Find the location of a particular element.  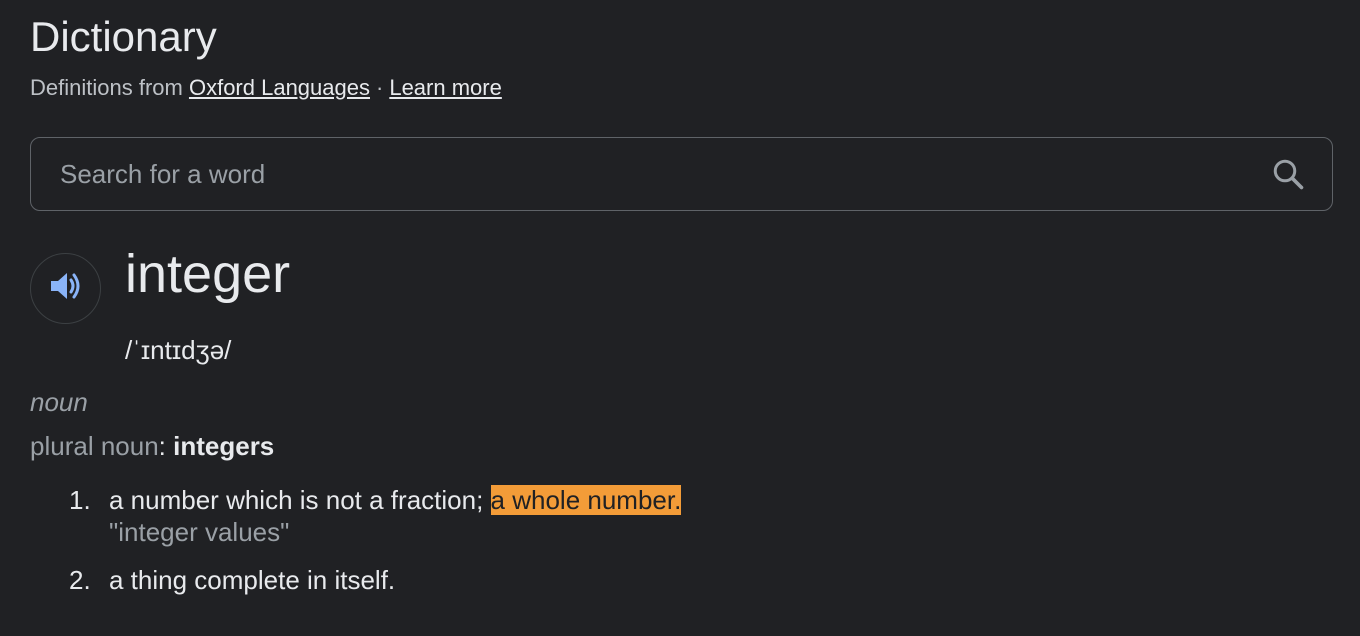

page-title: Dictionary is located at coordinates (123, 36).